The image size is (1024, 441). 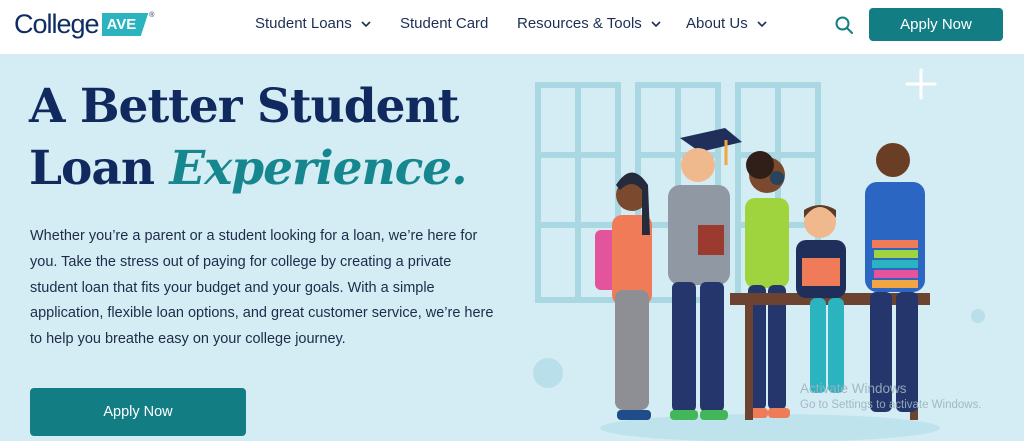 What do you see at coordinates (248, 138) in the screenshot?
I see `hero-title: A Better Student Loan Experience.` at bounding box center [248, 138].